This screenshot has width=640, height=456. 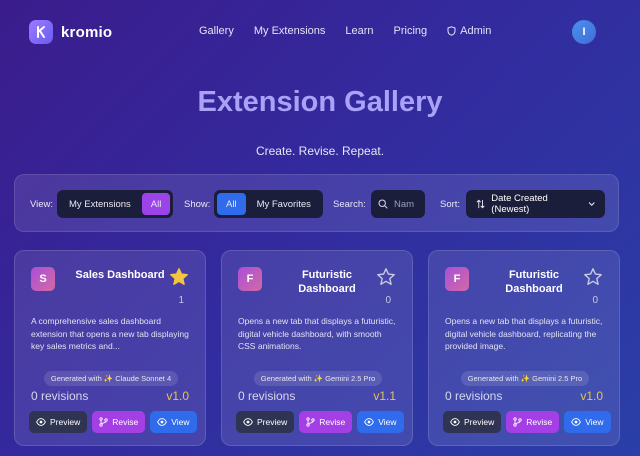 I want to click on nav-admin: Admin, so click(x=469, y=31).